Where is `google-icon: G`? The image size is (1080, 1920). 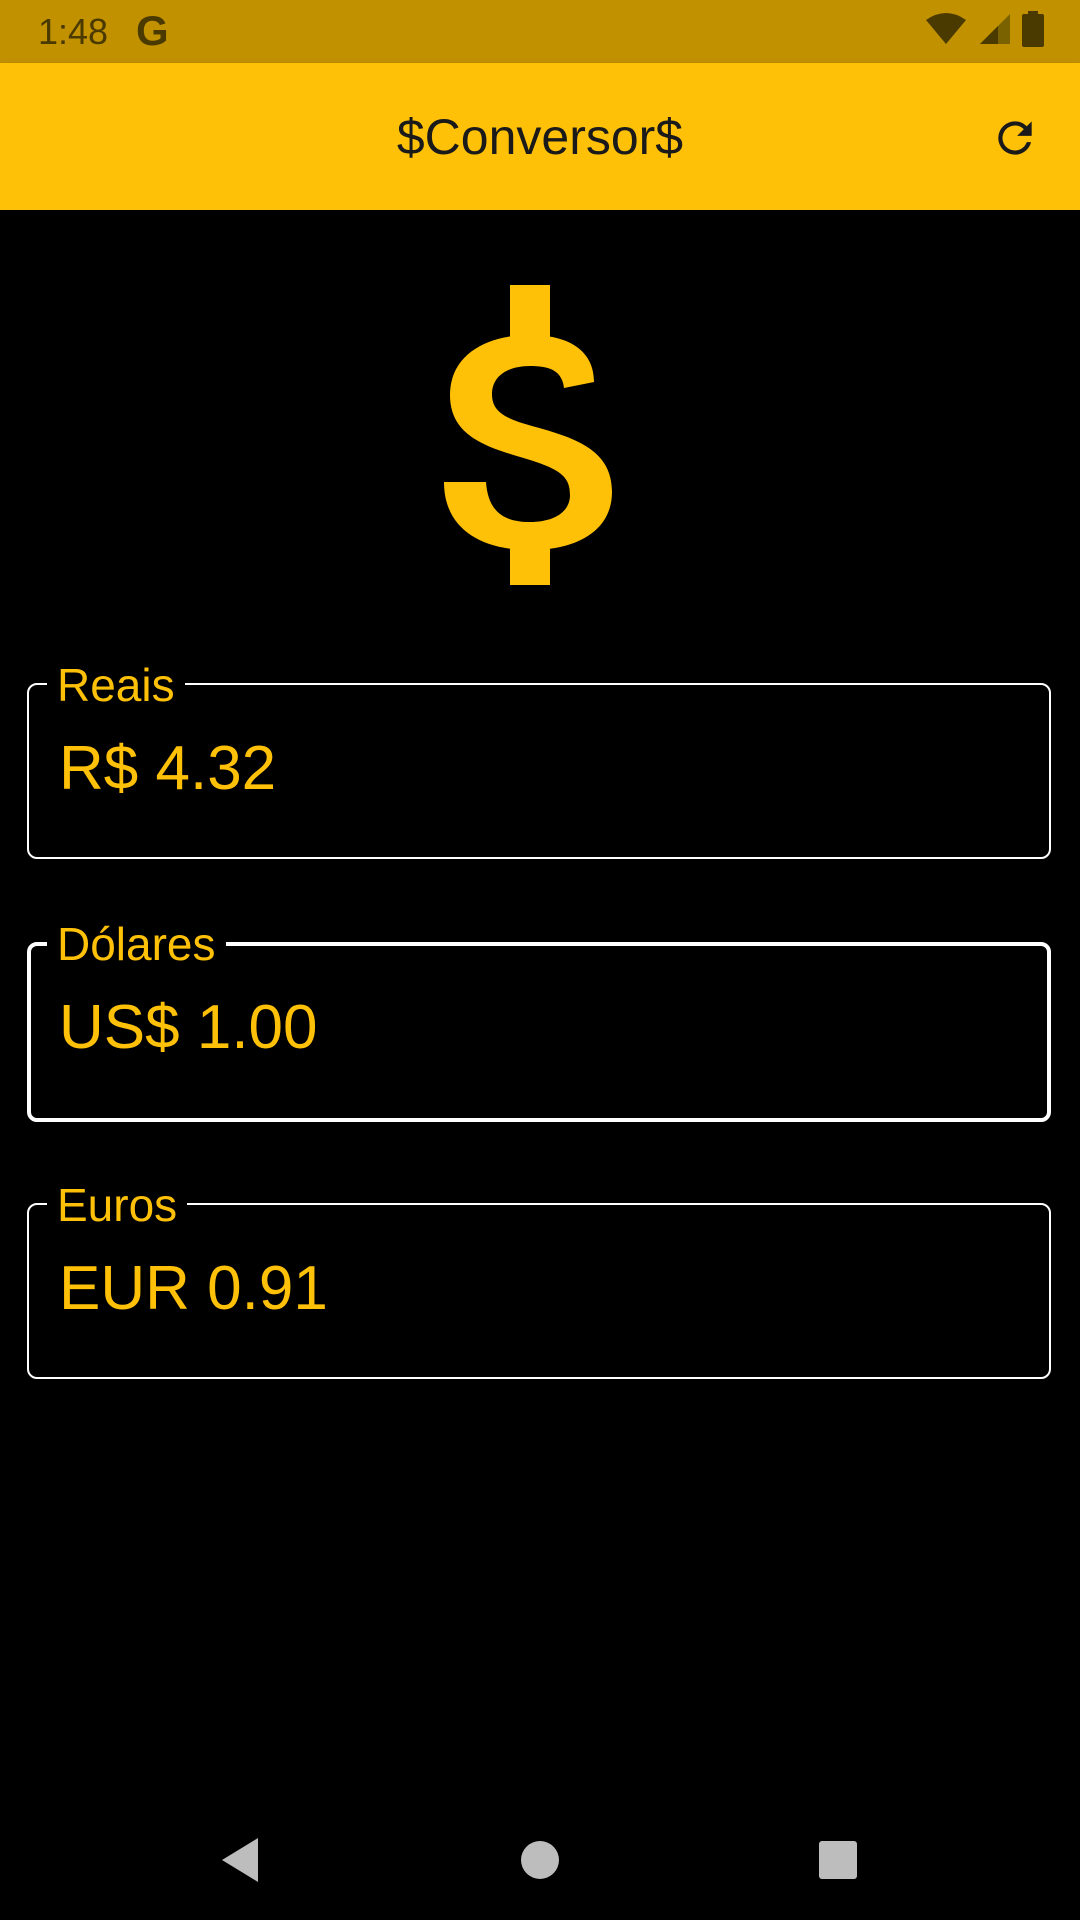
google-icon: G is located at coordinates (152, 30).